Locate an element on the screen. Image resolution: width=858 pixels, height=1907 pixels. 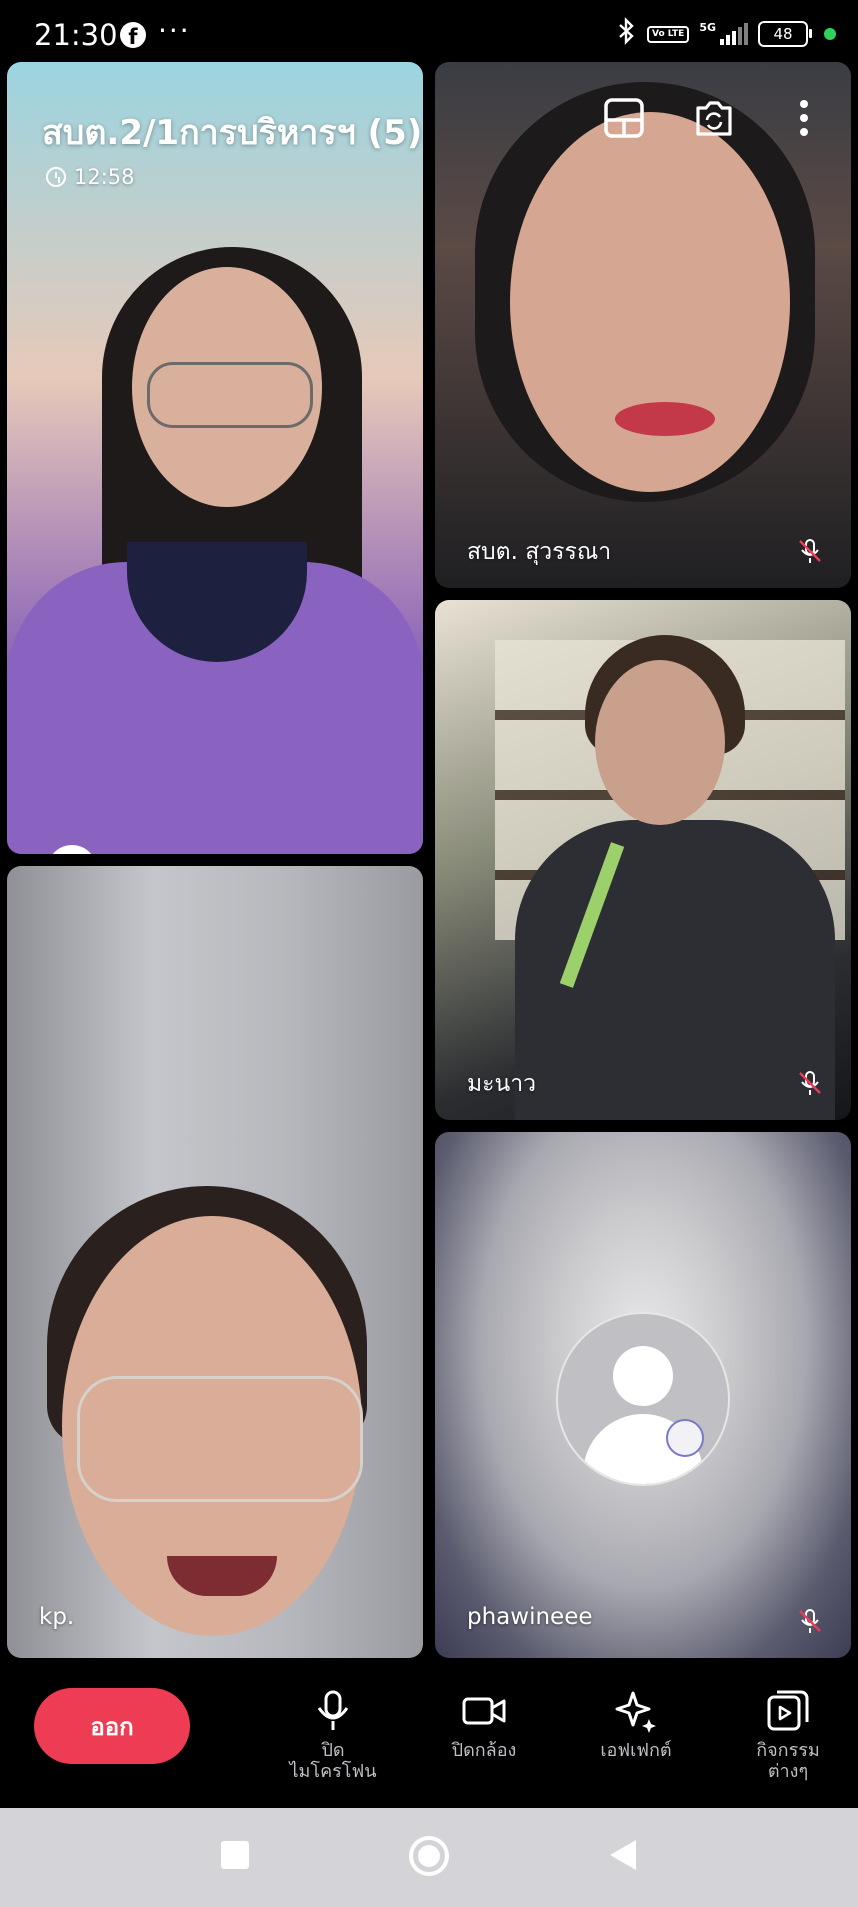
avatar-sticker-icon is located at coordinates (685, 1438).